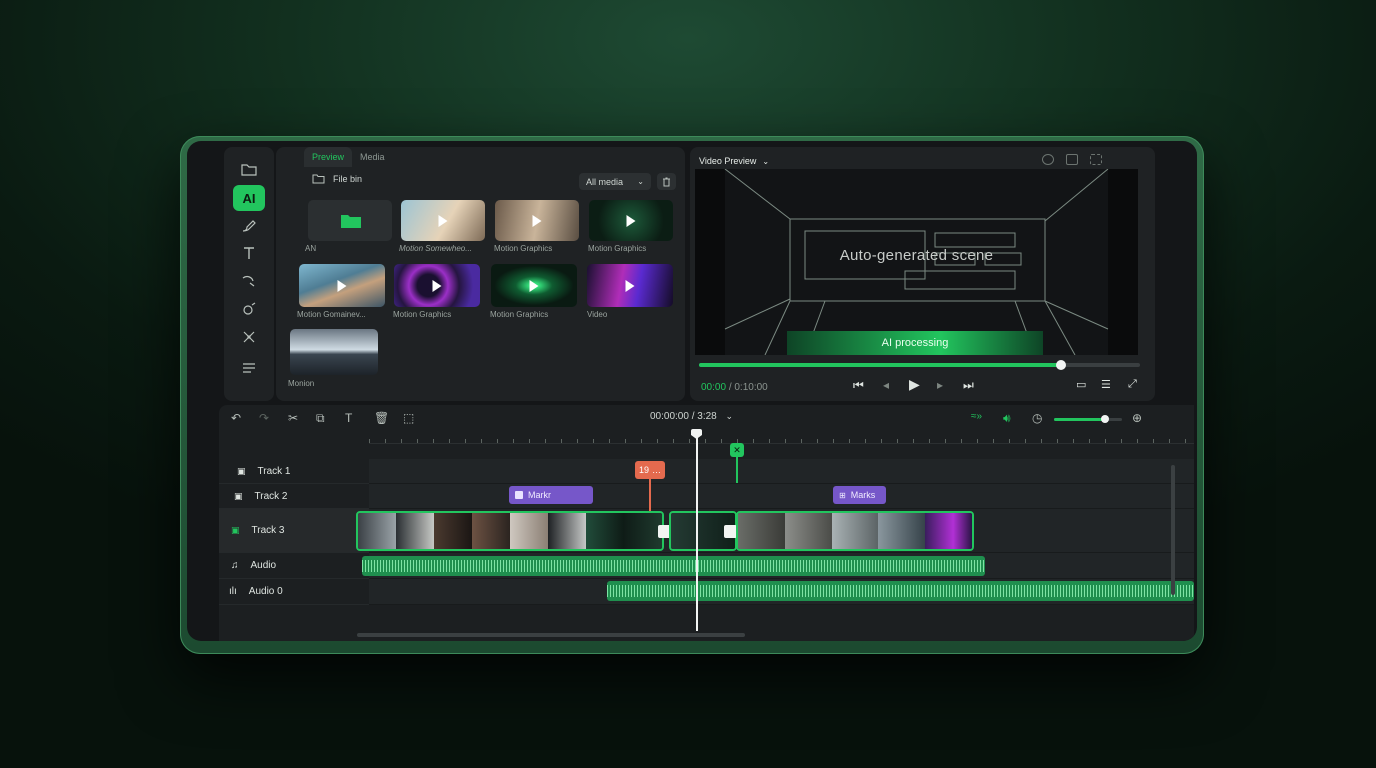  Describe the element at coordinates (294, 471) in the screenshot. I see `track-header: ▣ Track 1` at that location.